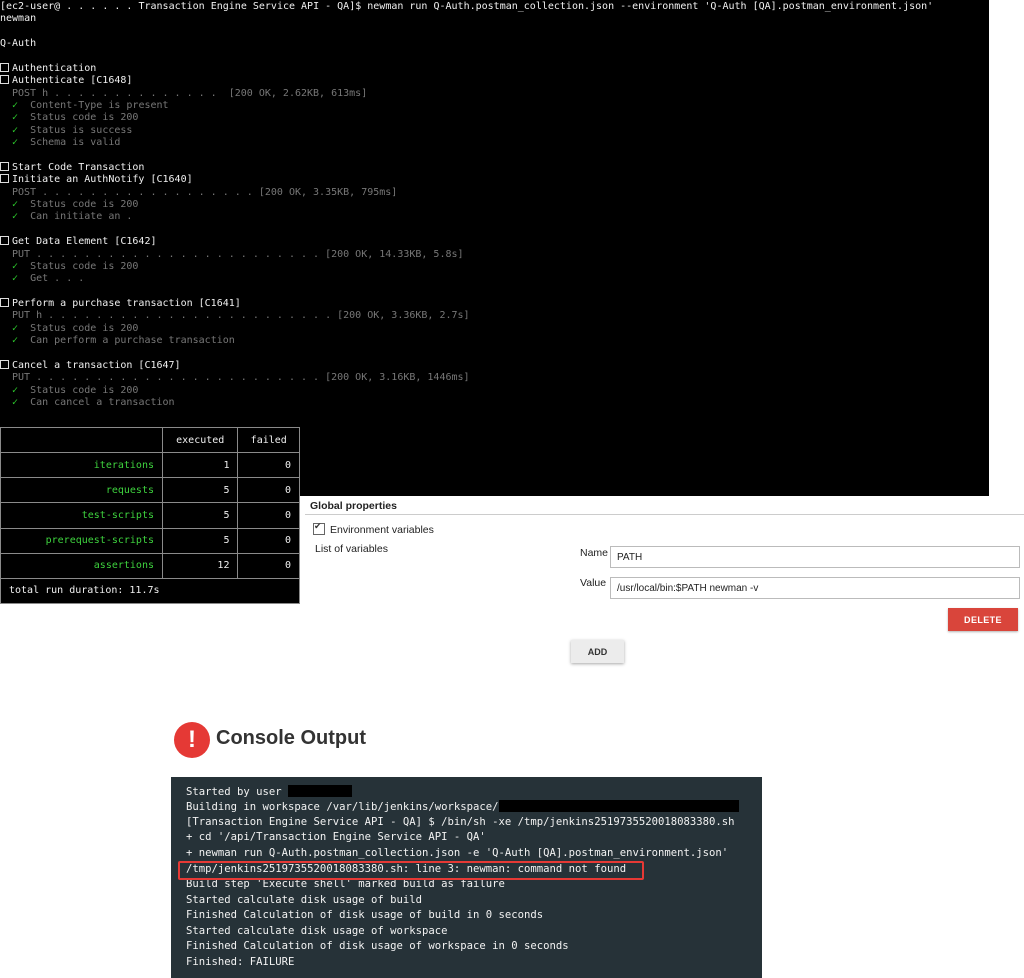  What do you see at coordinates (353, 506) in the screenshot?
I see `global-properties-title: Global properties` at bounding box center [353, 506].